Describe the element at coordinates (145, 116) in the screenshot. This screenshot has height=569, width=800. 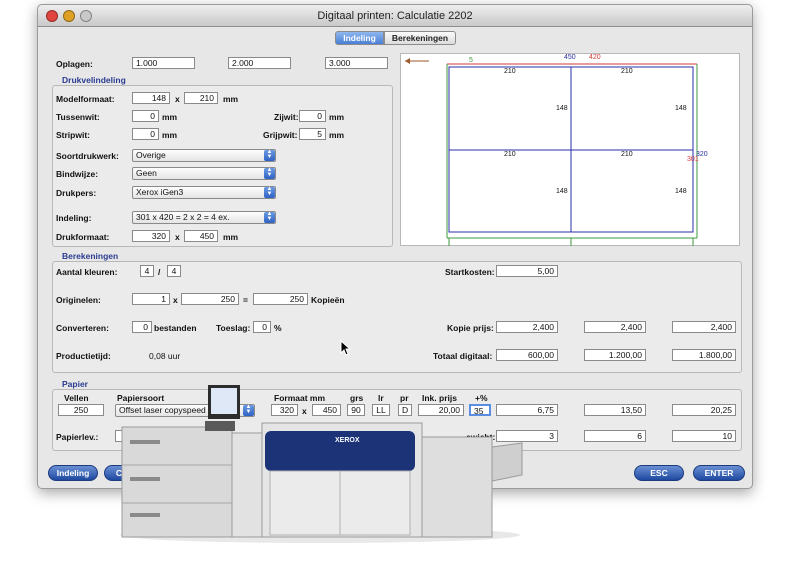
I see `tussenwit-field: 0` at that location.